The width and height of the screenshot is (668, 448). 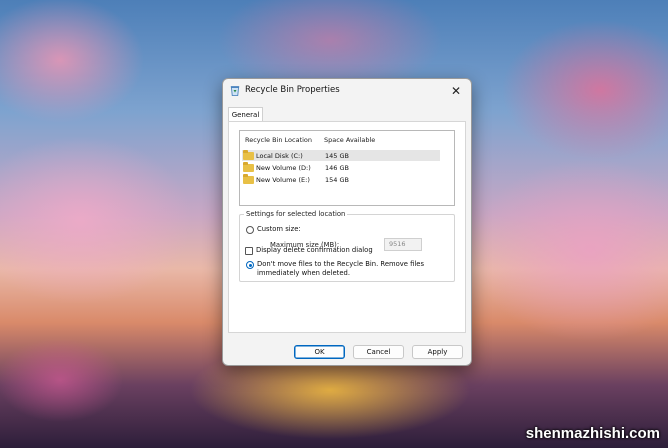 What do you see at coordinates (347, 91) in the screenshot?
I see `title-bar: Recycle Bin Properties ✕` at bounding box center [347, 91].